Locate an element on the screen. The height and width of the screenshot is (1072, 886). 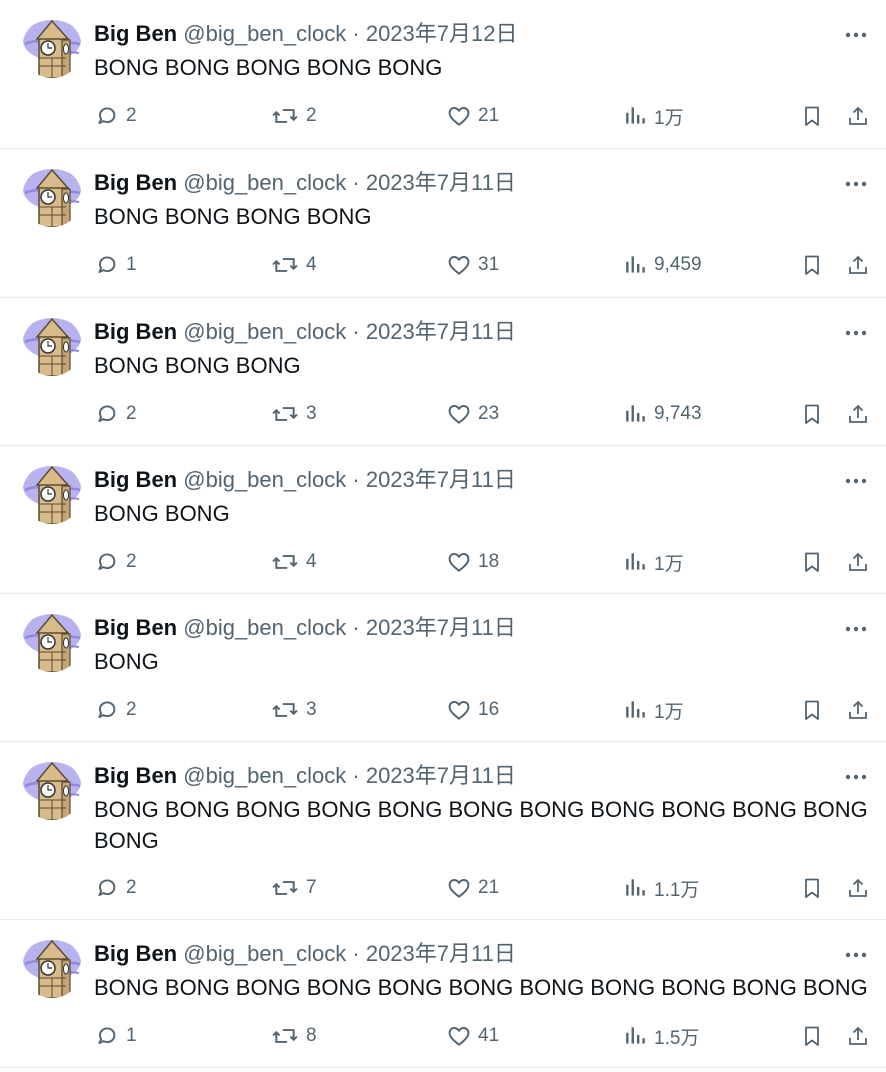
views-button: 1.1万 is located at coordinates (661, 888).